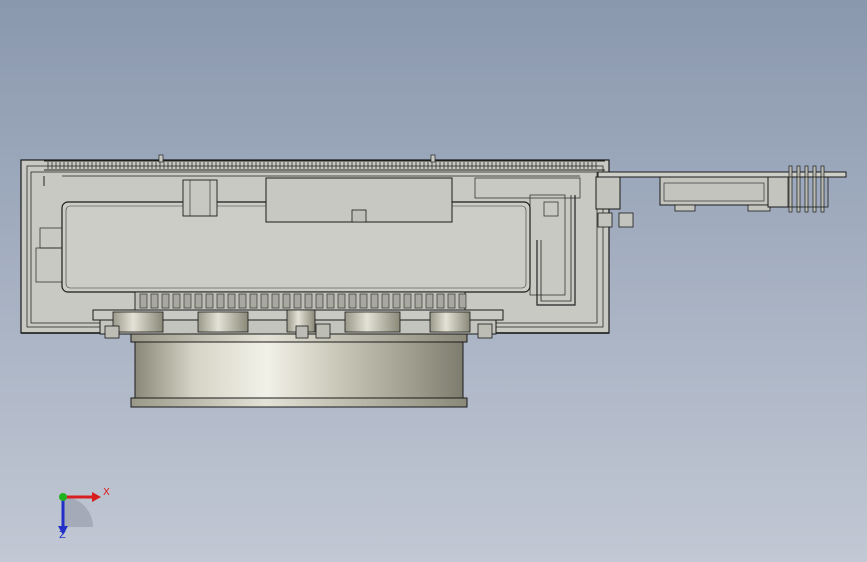 This screenshot has height=562, width=867. I want to click on y-axis-dot, so click(63, 497).